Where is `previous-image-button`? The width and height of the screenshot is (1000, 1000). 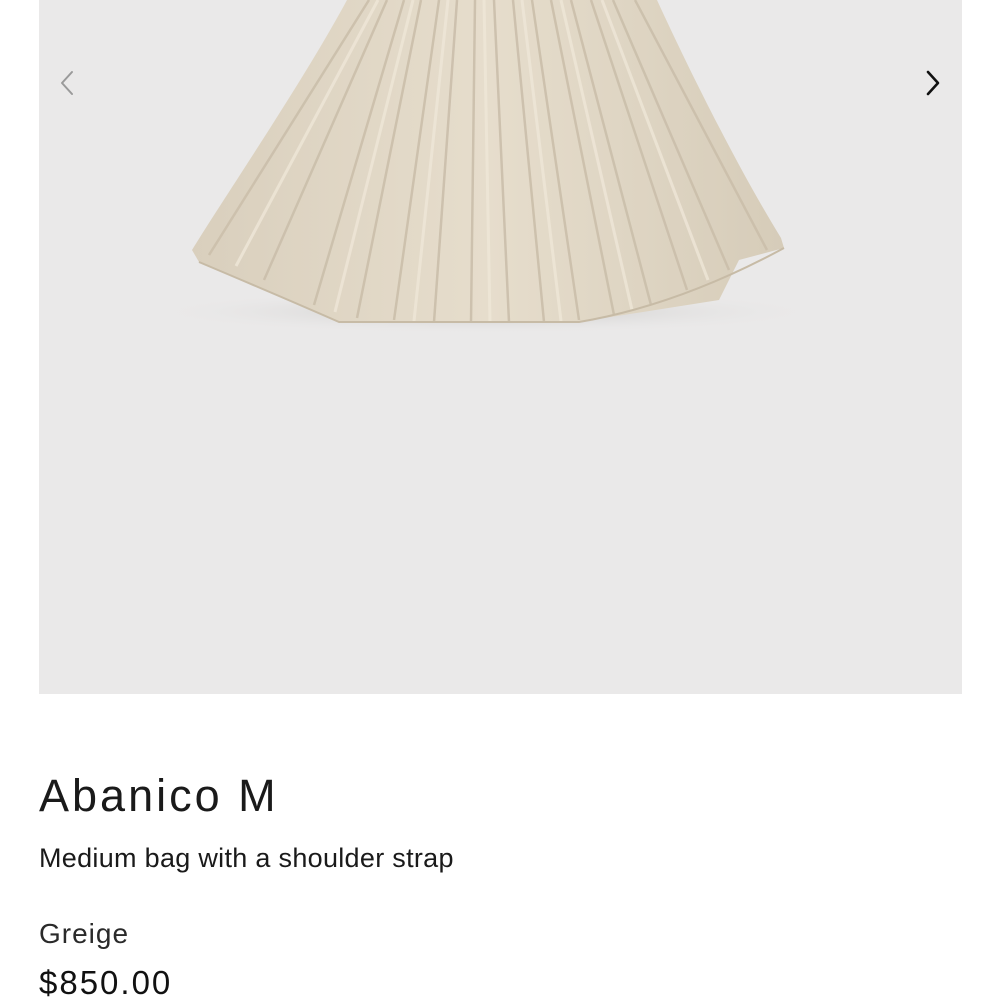
previous-image-button is located at coordinates (67, 83).